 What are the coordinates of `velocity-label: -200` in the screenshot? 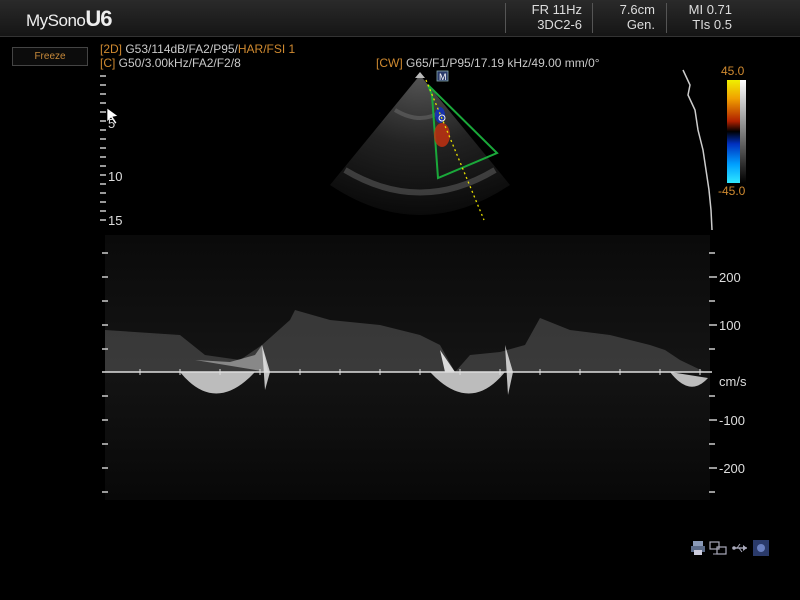 It's located at (732, 468).